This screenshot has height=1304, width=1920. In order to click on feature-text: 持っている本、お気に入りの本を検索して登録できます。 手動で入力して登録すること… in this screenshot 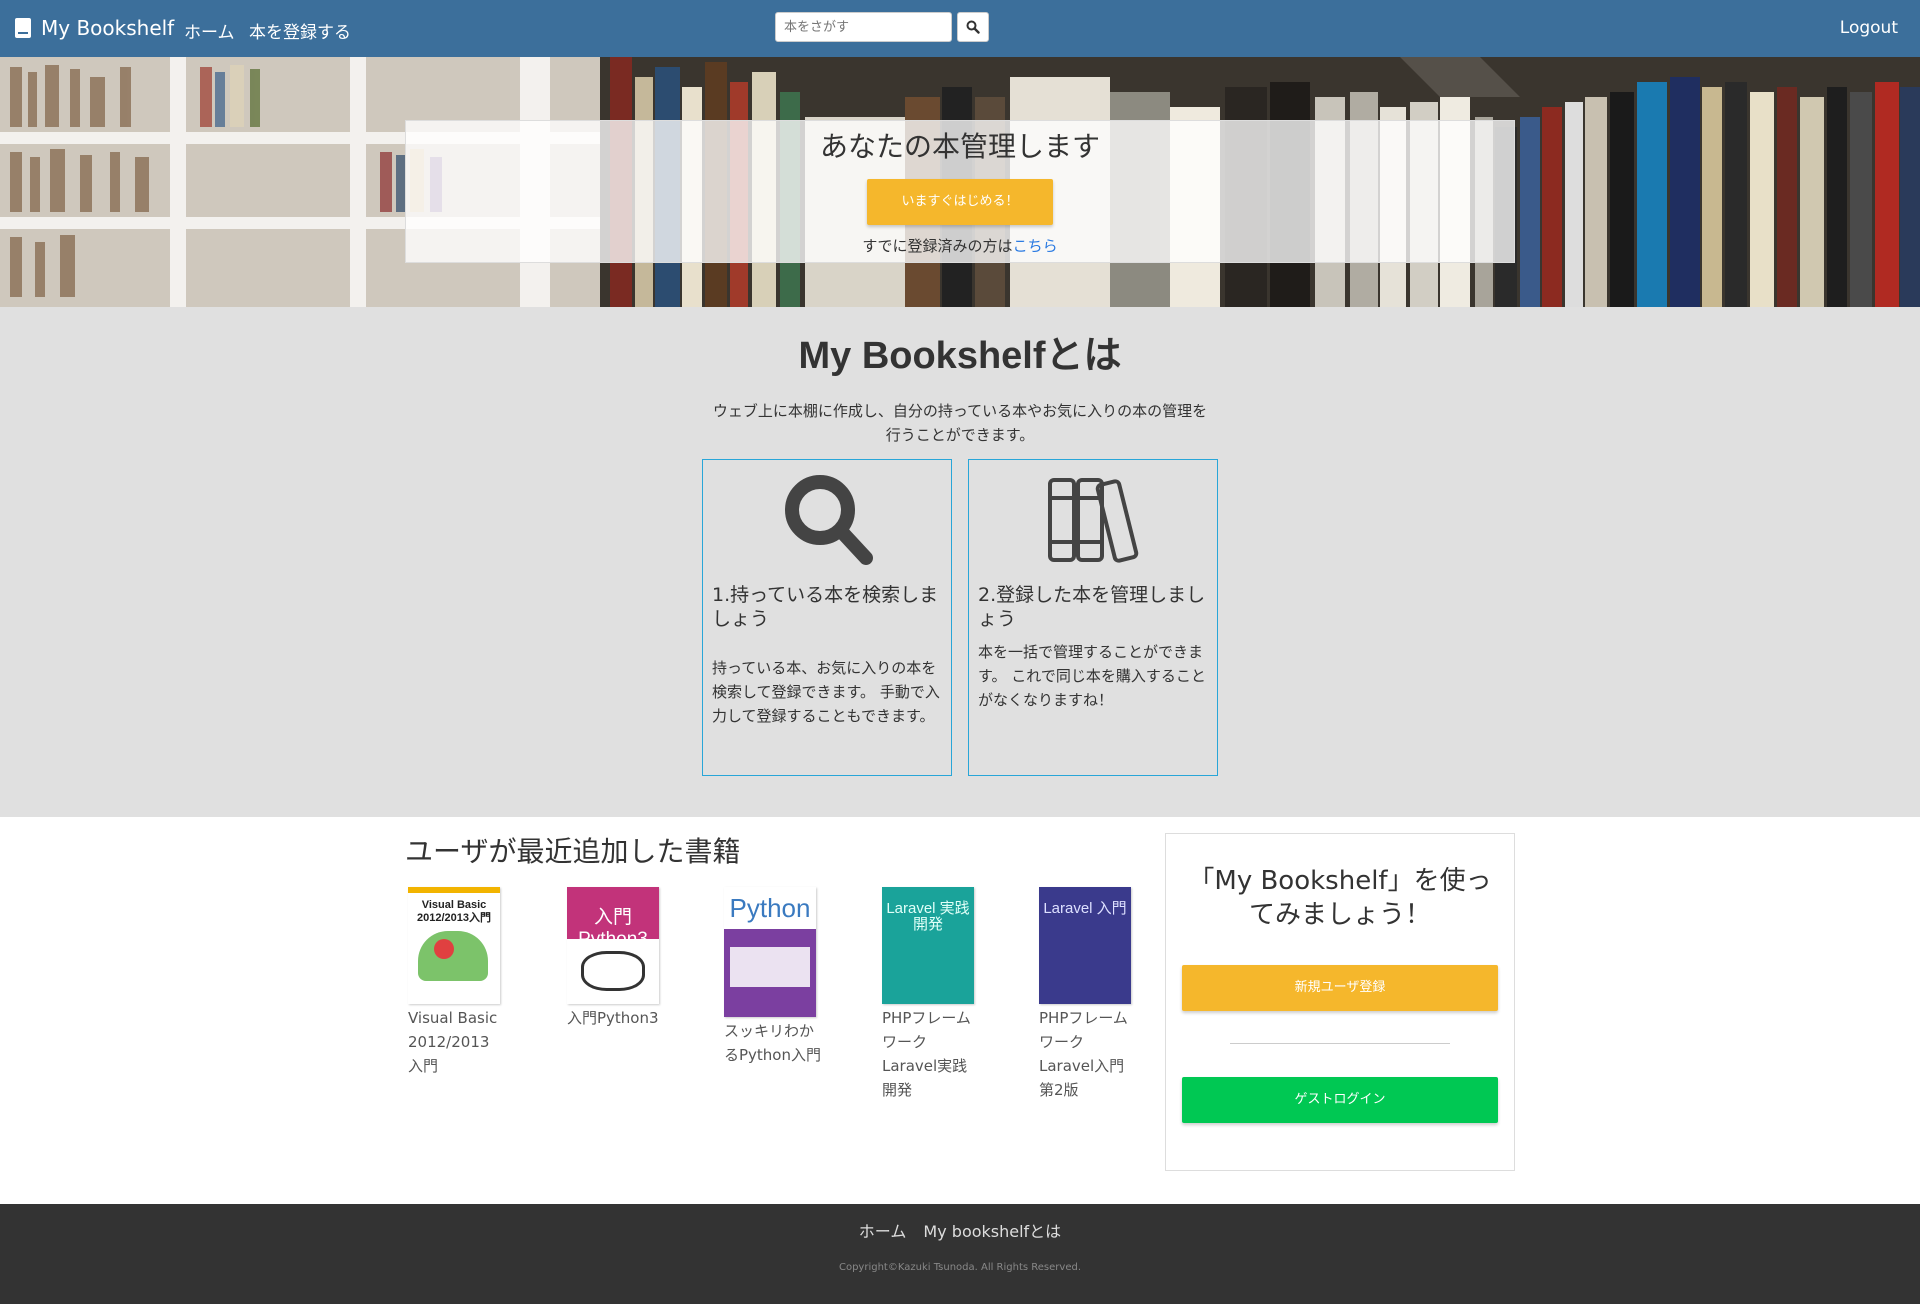, I will do `click(826, 692)`.